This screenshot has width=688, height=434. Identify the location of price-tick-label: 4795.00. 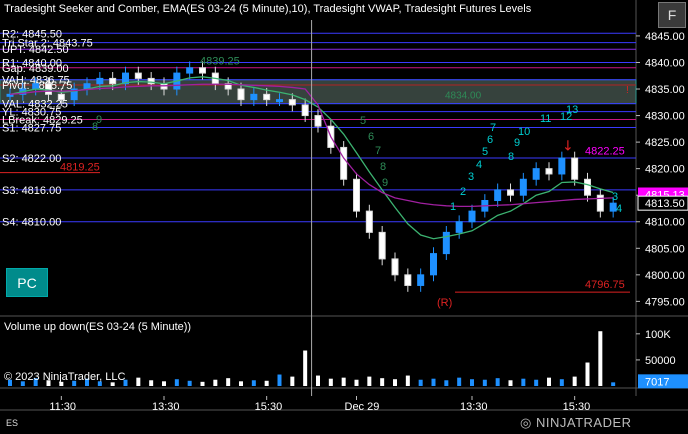
(665, 302).